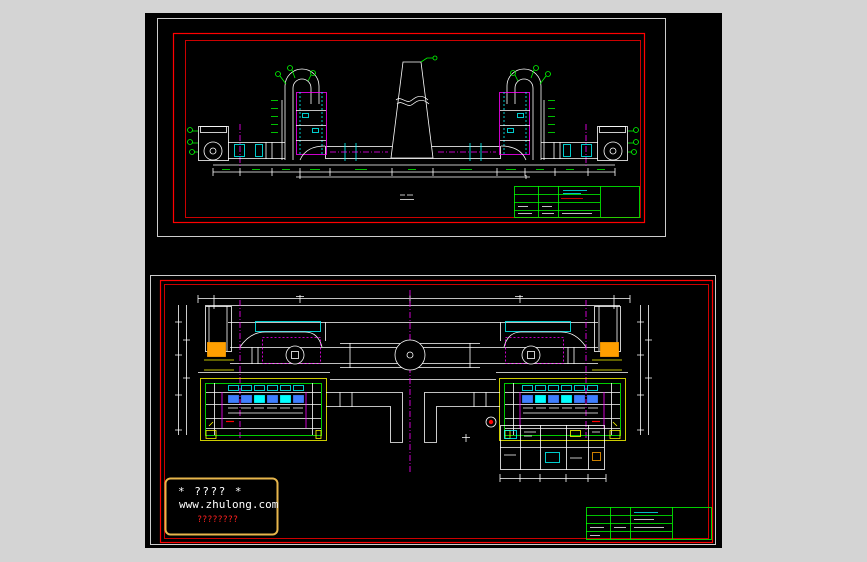 Image resolution: width=867 pixels, height=562 pixels. I want to click on watermark-box: * ???? * www.zhulong.com ????????, so click(221, 506).